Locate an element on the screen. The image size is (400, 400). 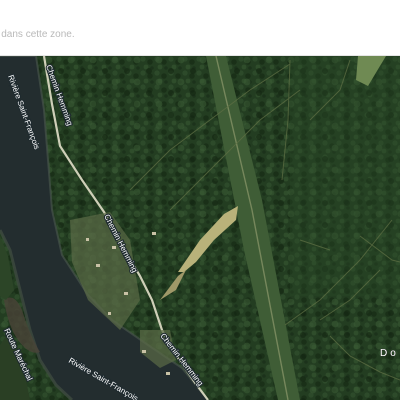
search-header: taires dans cette zone. is located at coordinates (200, 28).